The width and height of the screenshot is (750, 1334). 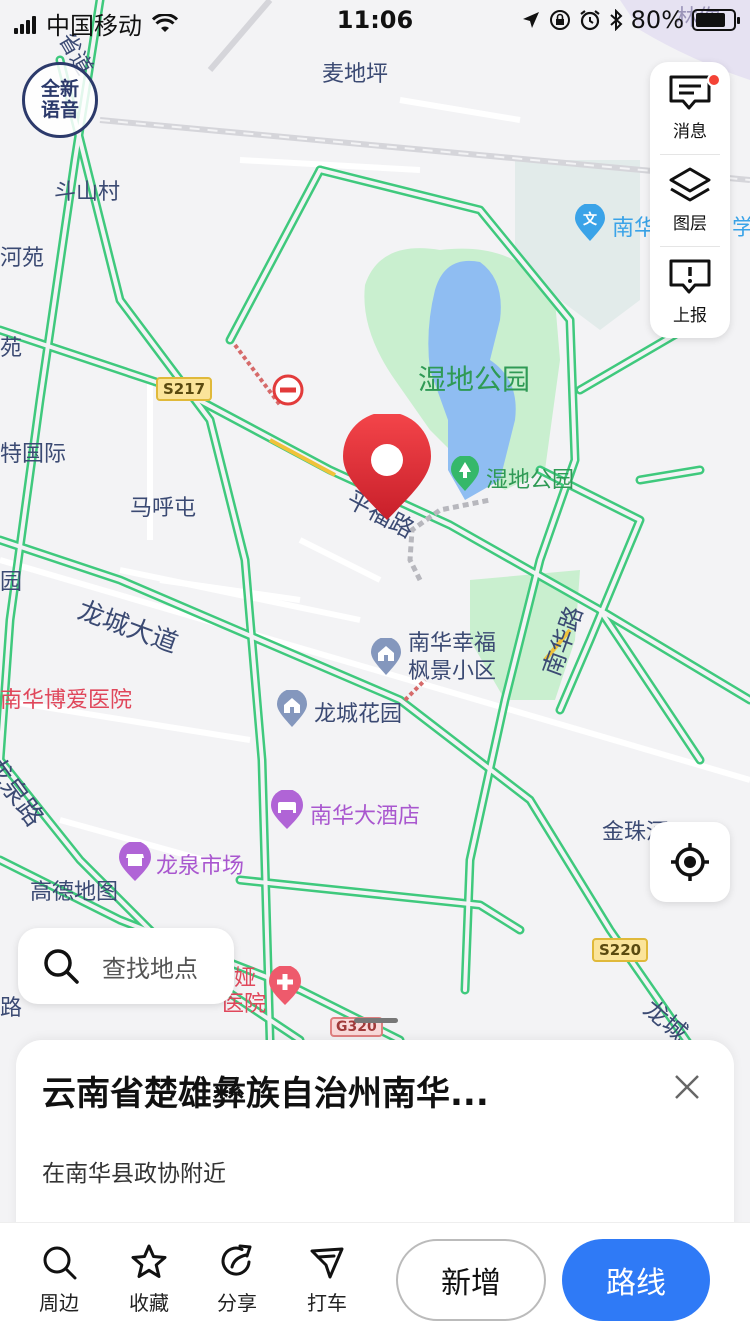 What do you see at coordinates (87, 190) in the screenshot?
I see `map-label-doushancun: 斗山村` at bounding box center [87, 190].